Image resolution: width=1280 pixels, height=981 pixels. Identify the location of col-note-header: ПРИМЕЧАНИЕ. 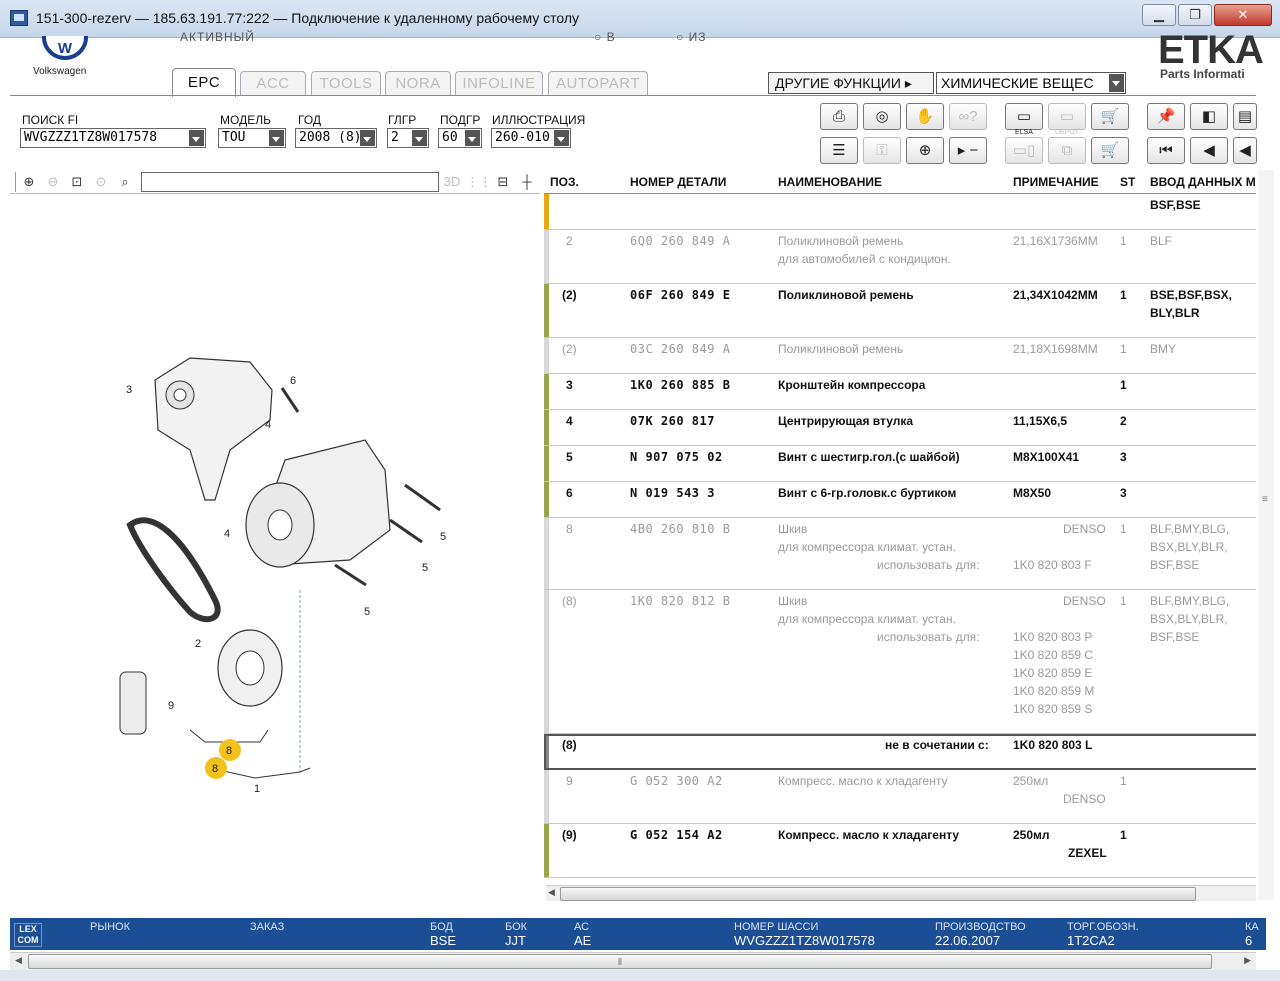
(1056, 182).